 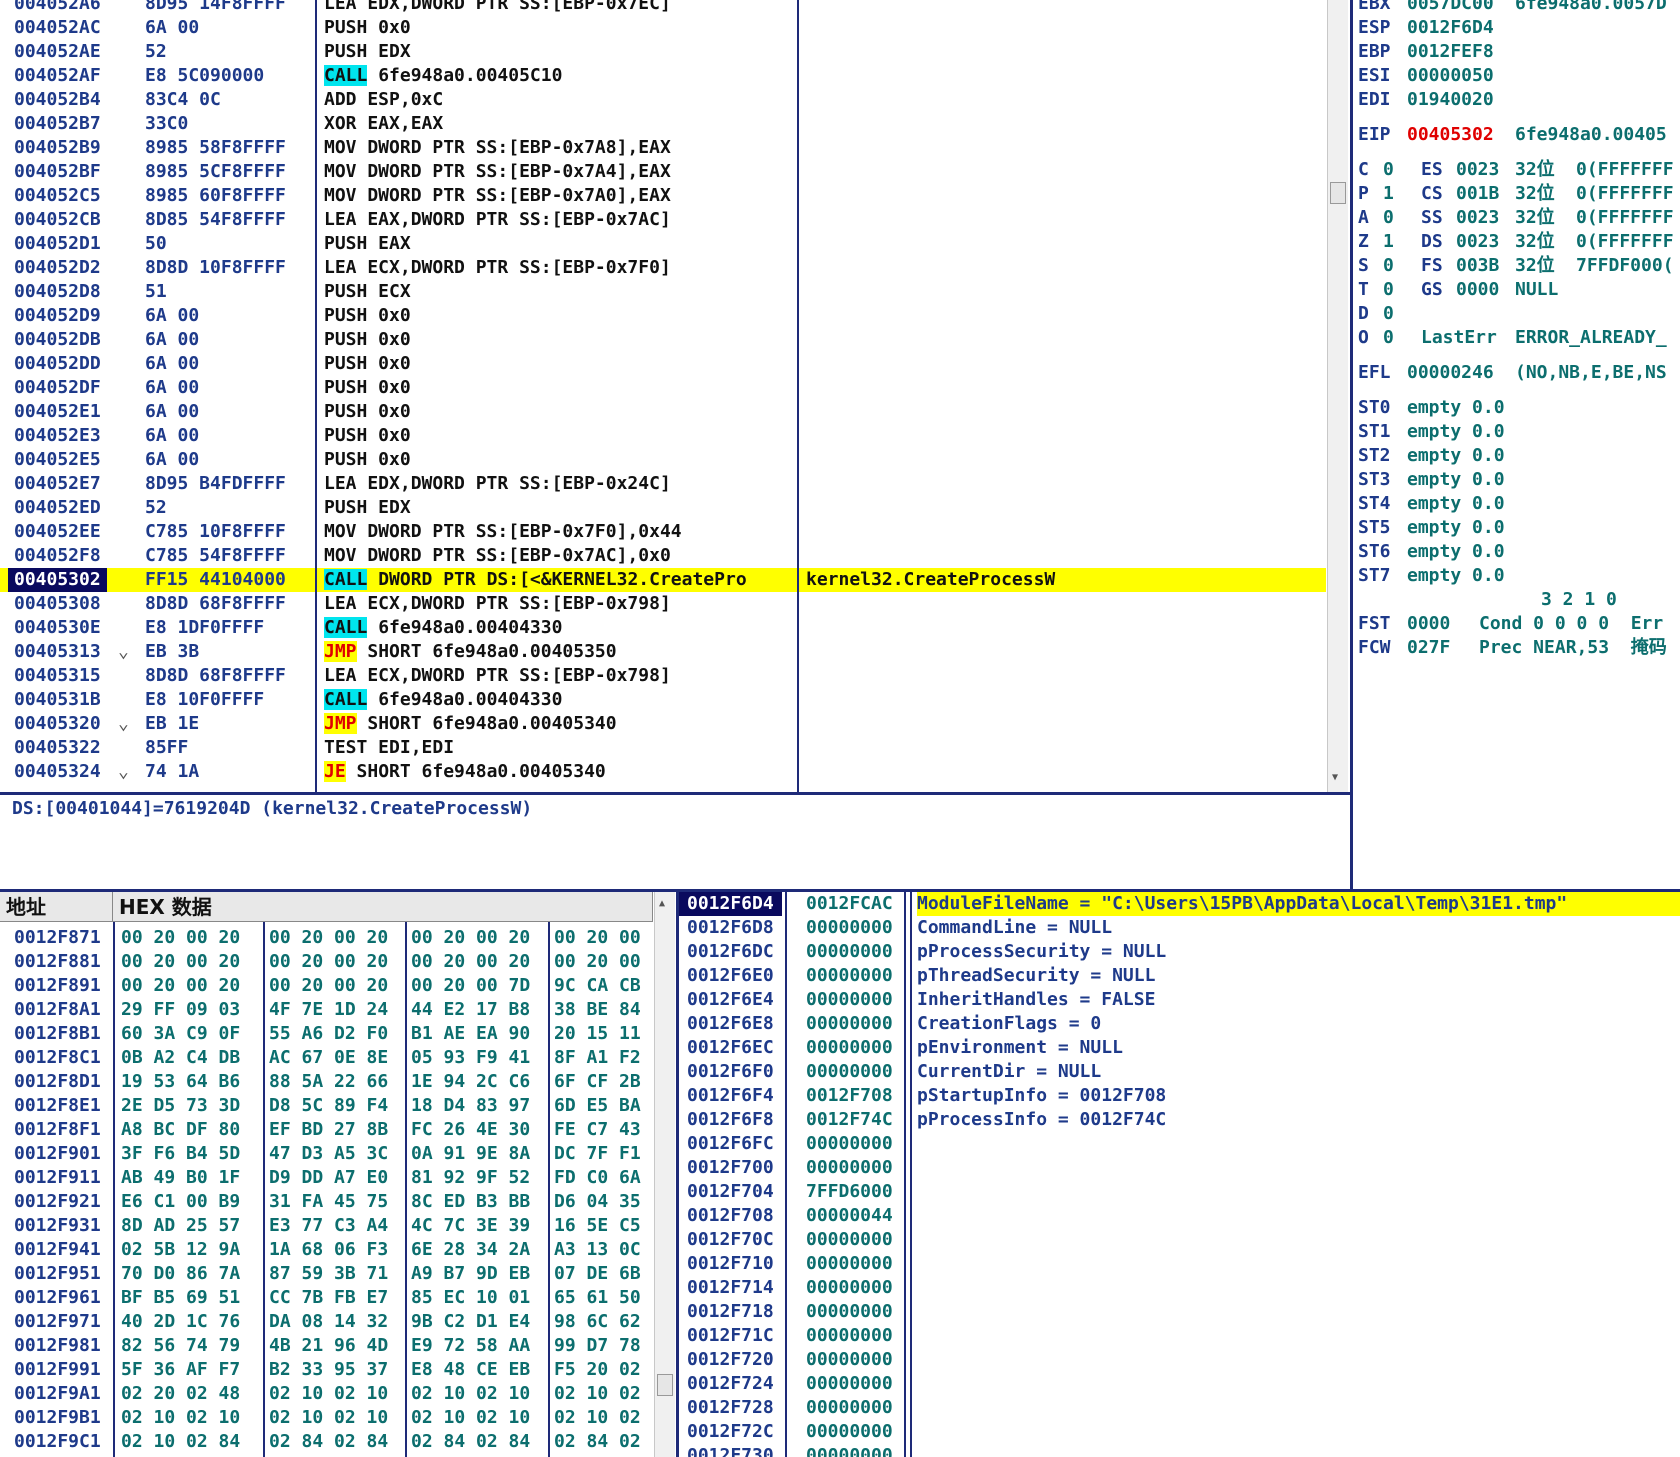 What do you see at coordinates (730, 1312) in the screenshot?
I see `stack-address: 0012F718` at bounding box center [730, 1312].